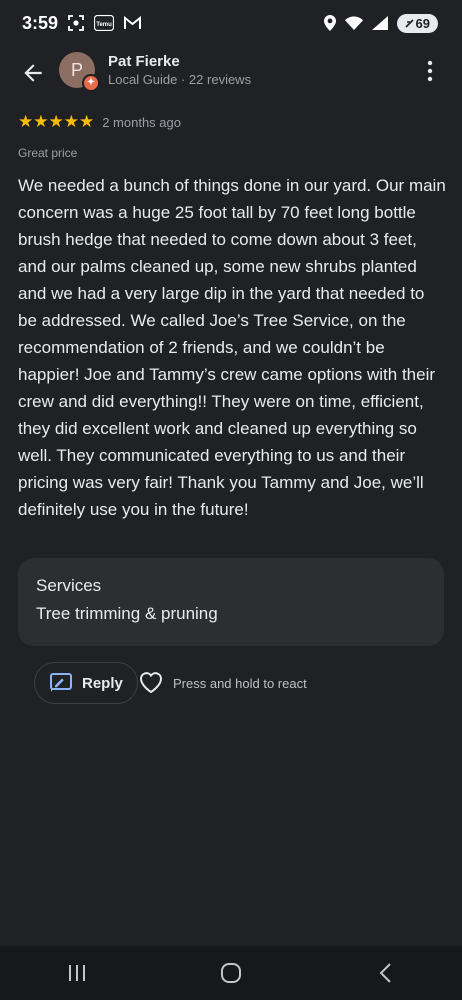 This screenshot has height=1000, width=462. Describe the element at coordinates (353, 23) in the screenshot. I see `wifi-icon` at that location.